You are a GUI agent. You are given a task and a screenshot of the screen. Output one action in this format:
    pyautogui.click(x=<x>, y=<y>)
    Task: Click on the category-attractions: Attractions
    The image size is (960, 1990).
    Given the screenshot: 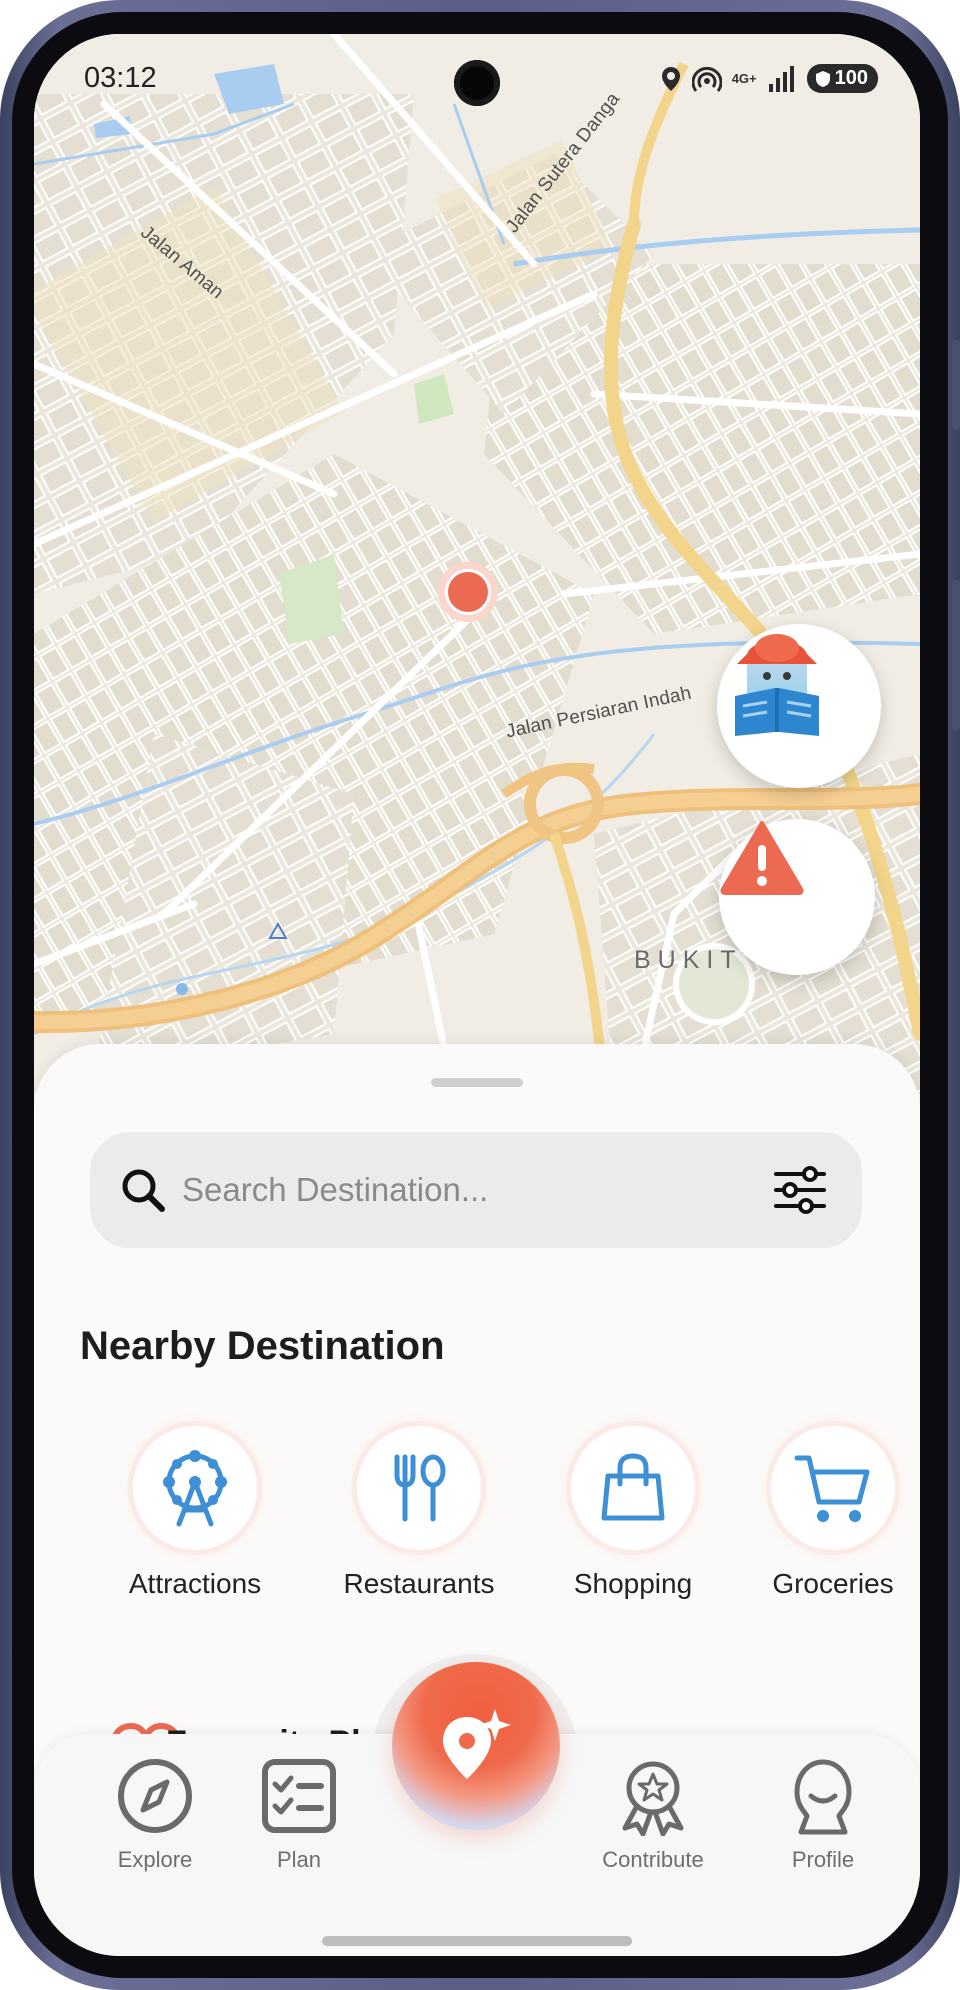 What is the action you would take?
    pyautogui.click(x=195, y=1513)
    